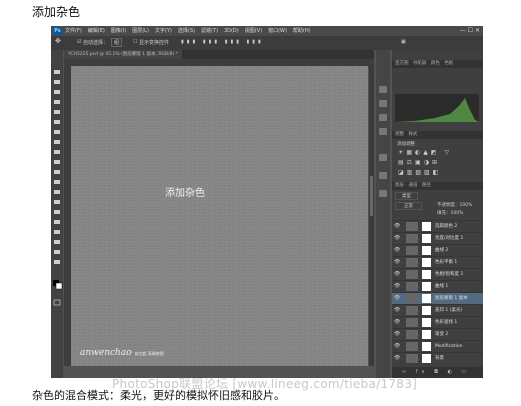 The width and height of the screenshot is (521, 406). Describe the element at coordinates (383, 157) in the screenshot. I see `actions-icon` at that location.